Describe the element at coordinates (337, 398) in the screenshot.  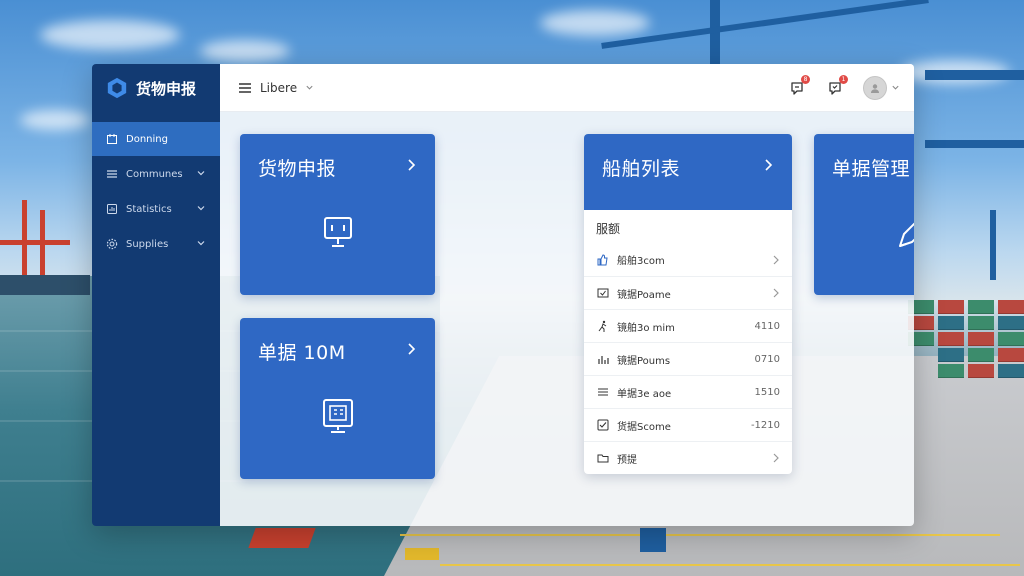
I see `card-document-10m: 单据 10M` at that location.